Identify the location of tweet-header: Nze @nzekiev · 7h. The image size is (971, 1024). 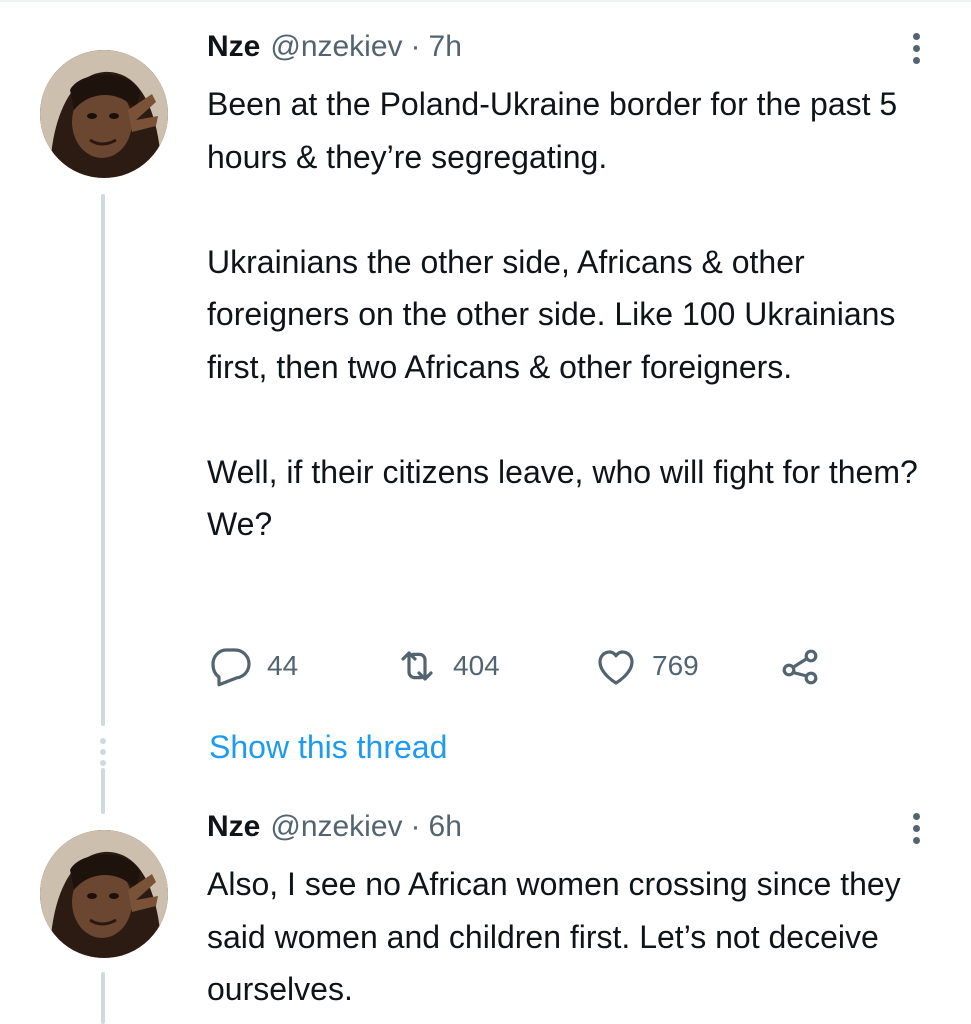
(334, 50).